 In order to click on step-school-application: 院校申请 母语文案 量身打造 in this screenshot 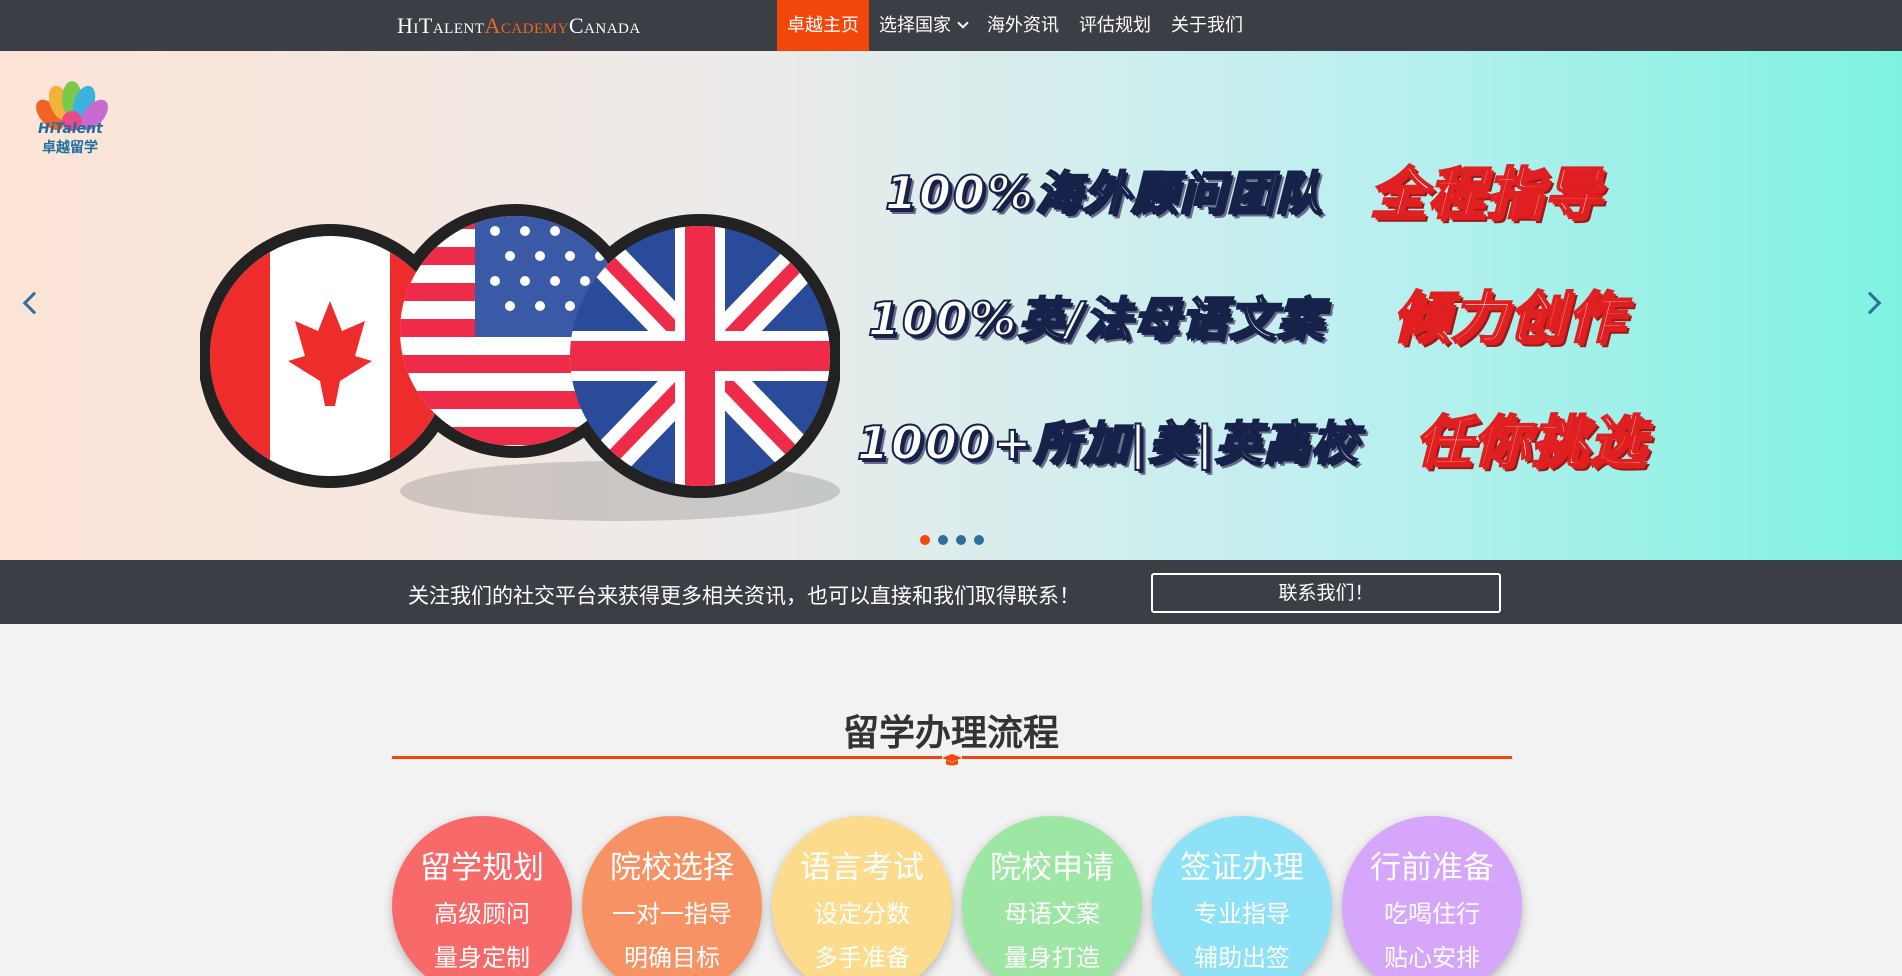, I will do `click(1052, 896)`.